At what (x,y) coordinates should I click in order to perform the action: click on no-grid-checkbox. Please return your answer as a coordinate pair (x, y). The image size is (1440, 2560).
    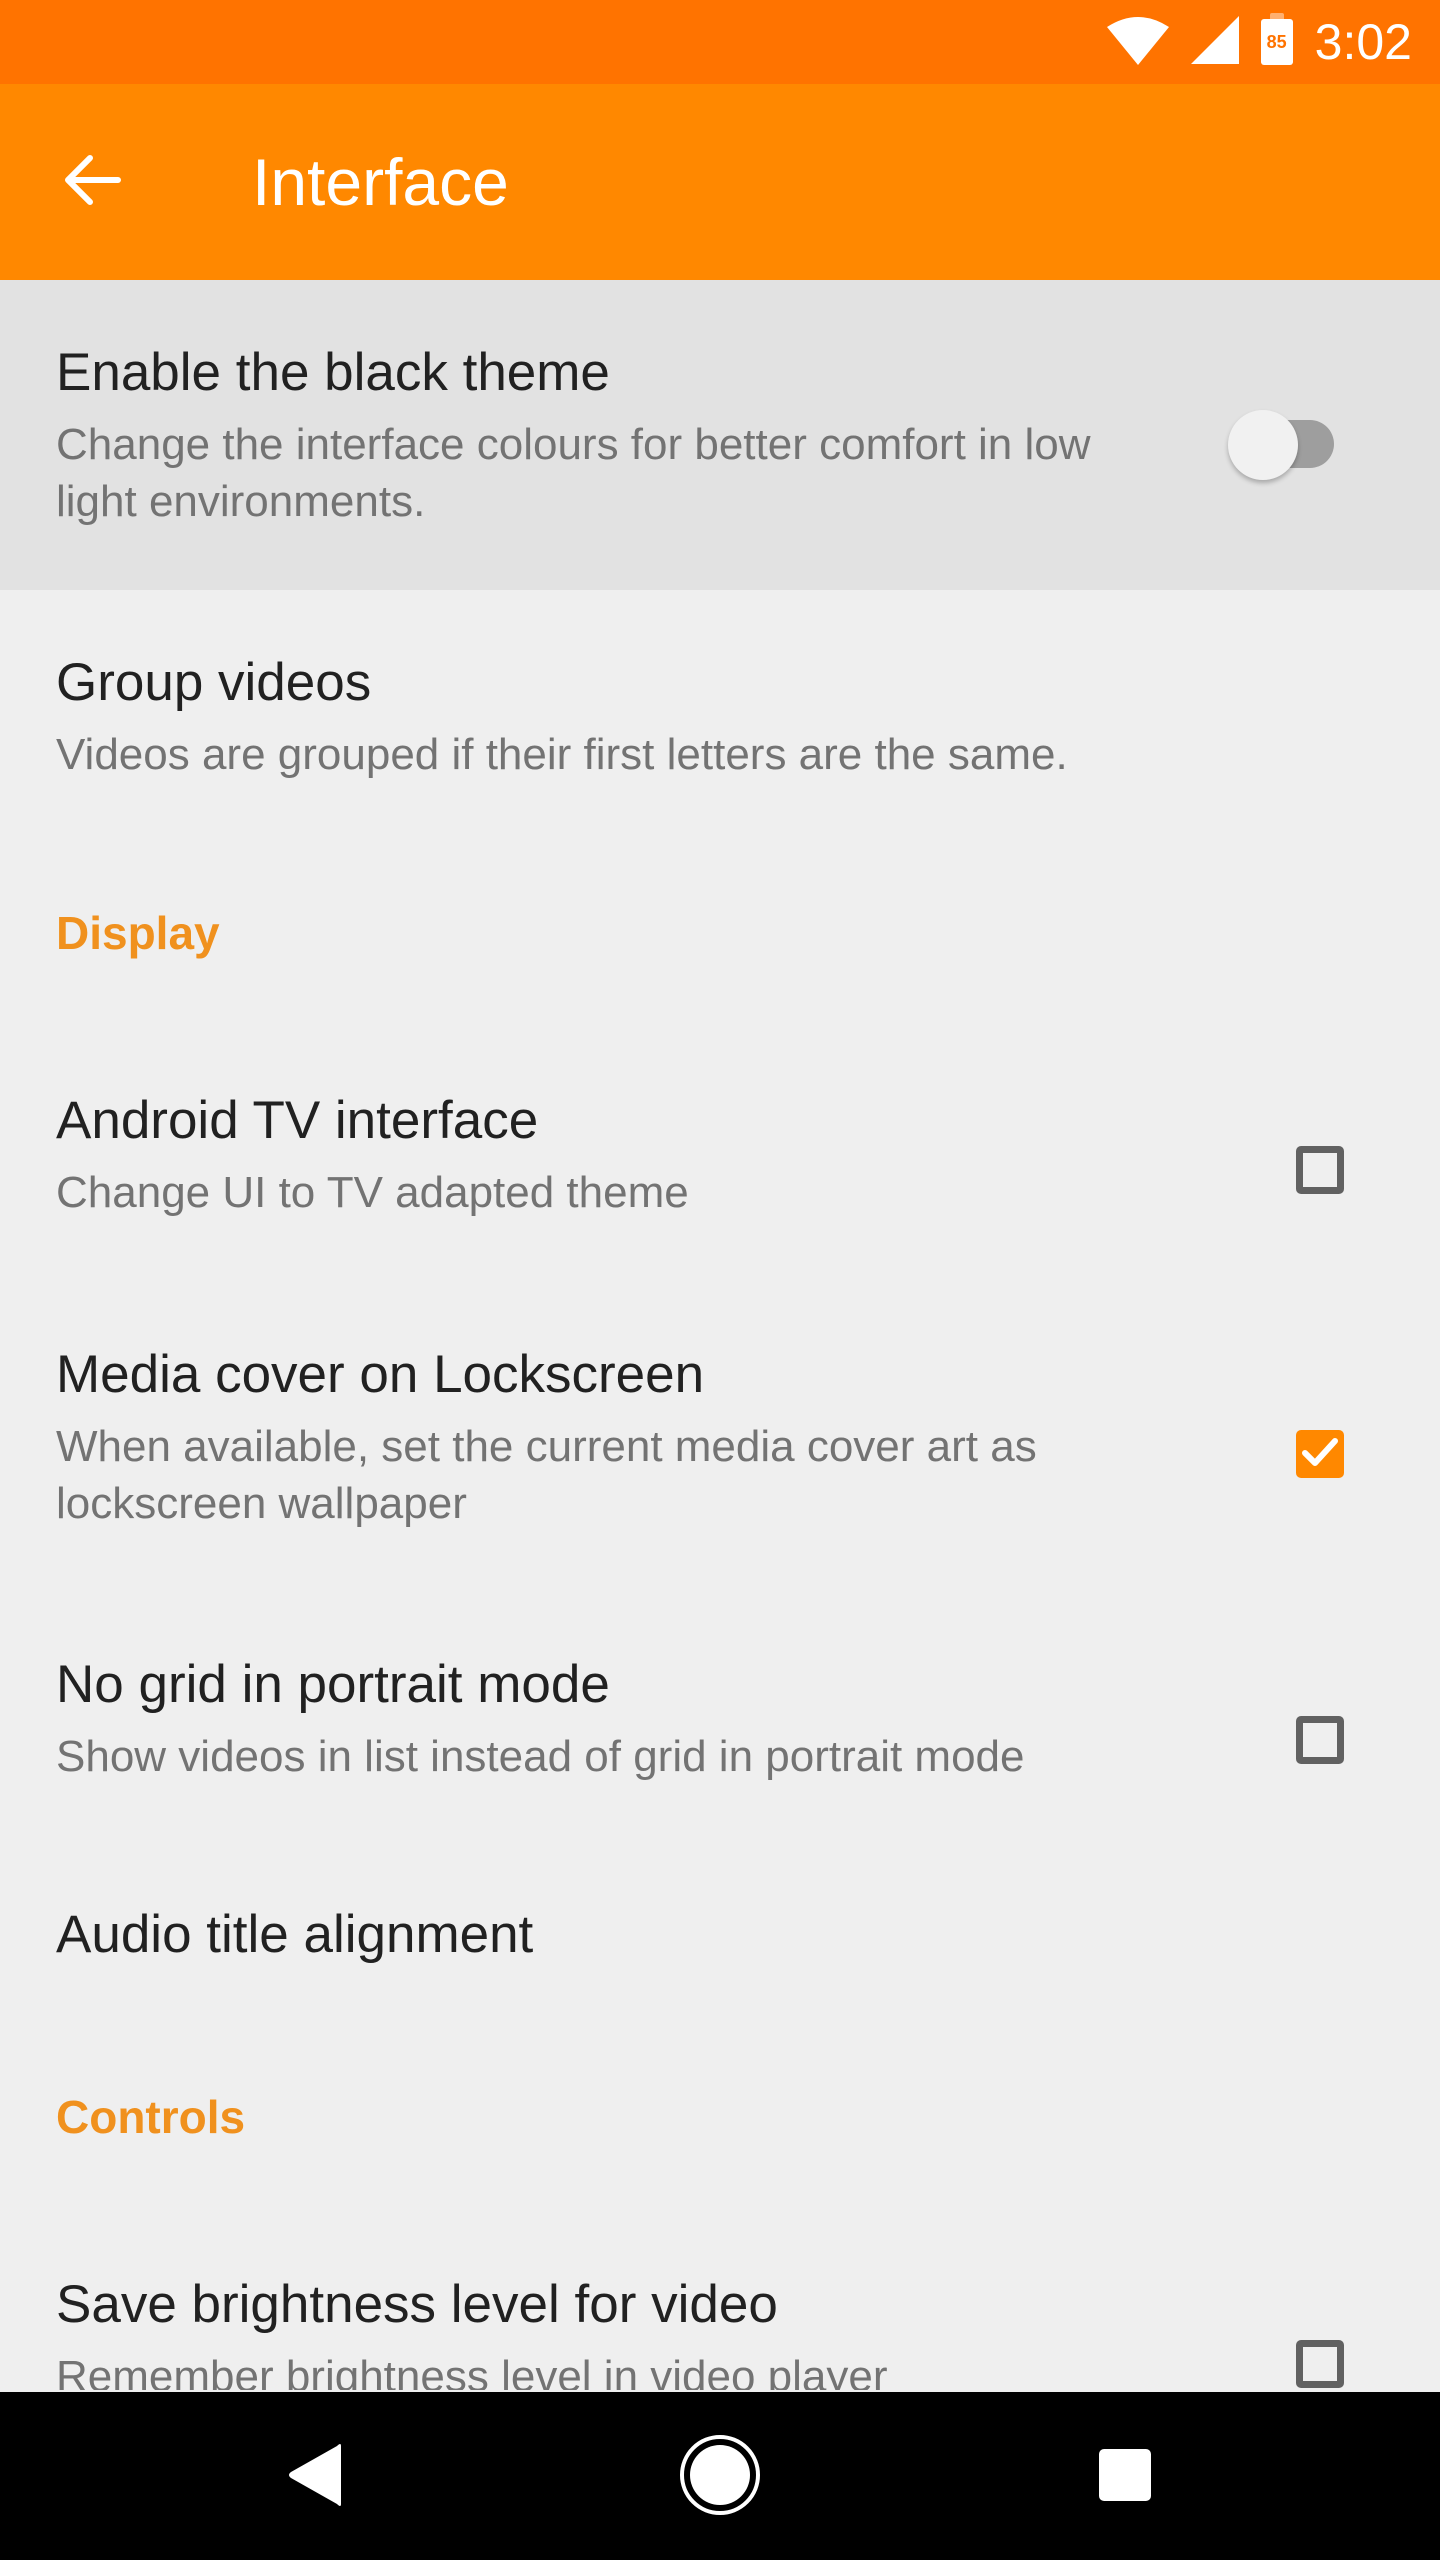
    Looking at the image, I should click on (1320, 1740).